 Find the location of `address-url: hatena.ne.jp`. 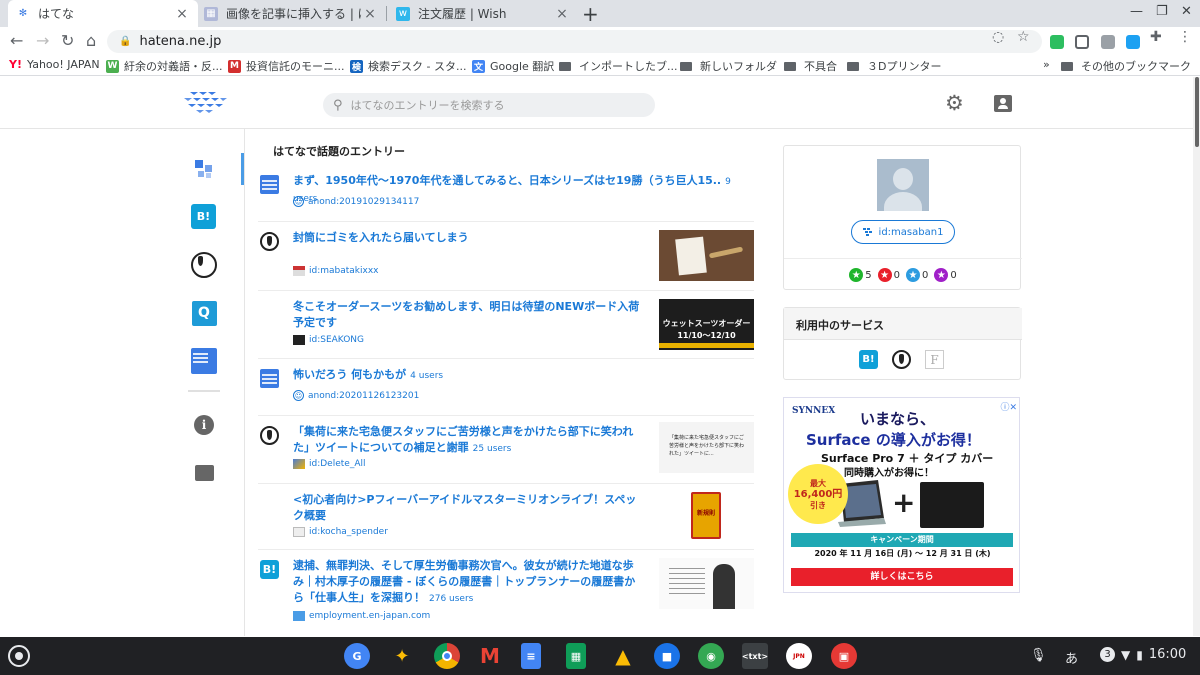

address-url: hatena.ne.jp is located at coordinates (180, 41).